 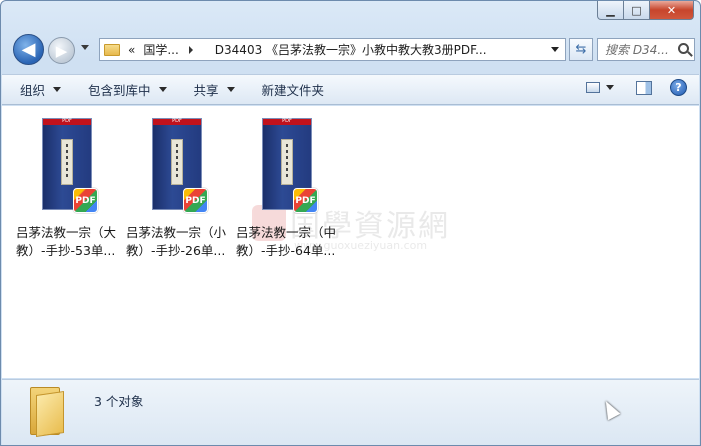 I want to click on back-arrow-icon: ◀, so click(x=28, y=49).